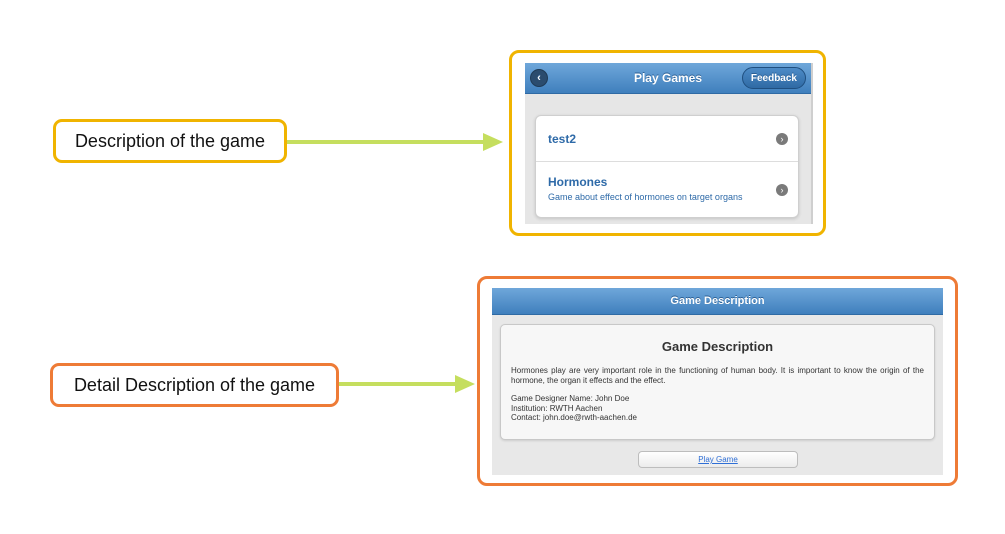 This screenshot has height=534, width=1005. I want to click on callout-detail-description-text: Detail Description of the game, so click(194, 384).